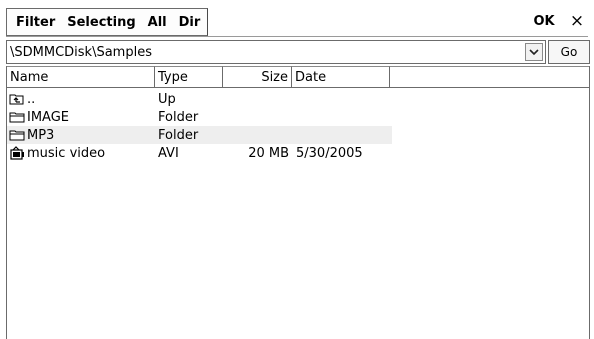 This screenshot has width=594, height=339. What do you see at coordinates (189, 77) in the screenshot?
I see `column-header-type: Type` at bounding box center [189, 77].